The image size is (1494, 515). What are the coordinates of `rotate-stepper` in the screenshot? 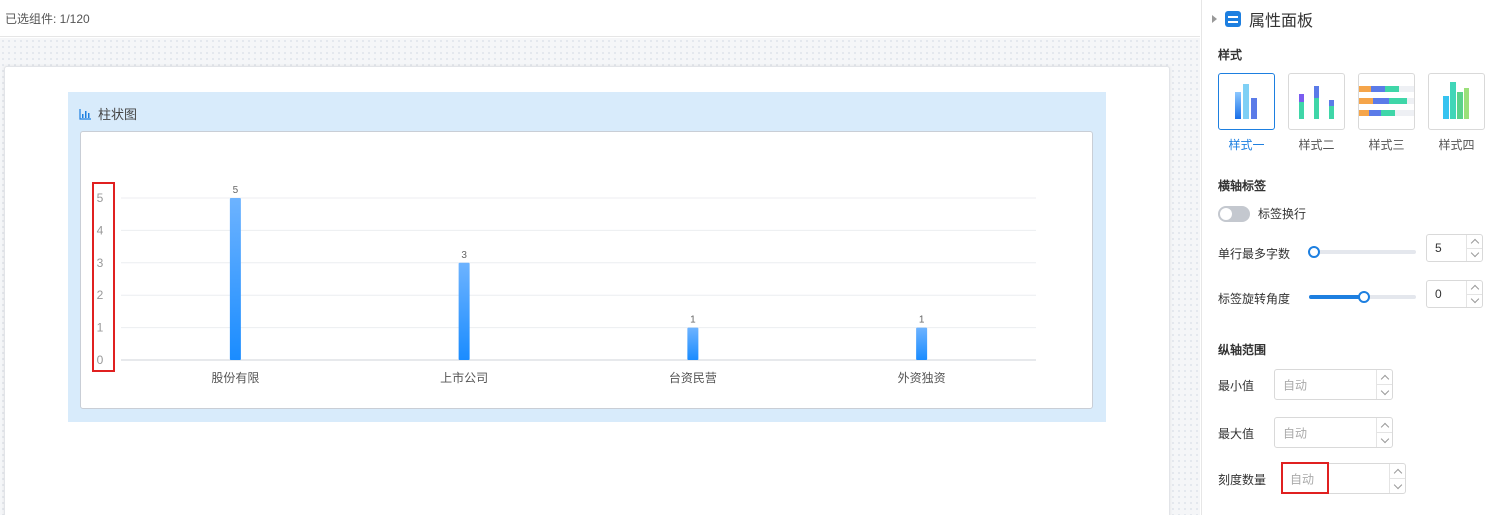 It's located at (1474, 294).